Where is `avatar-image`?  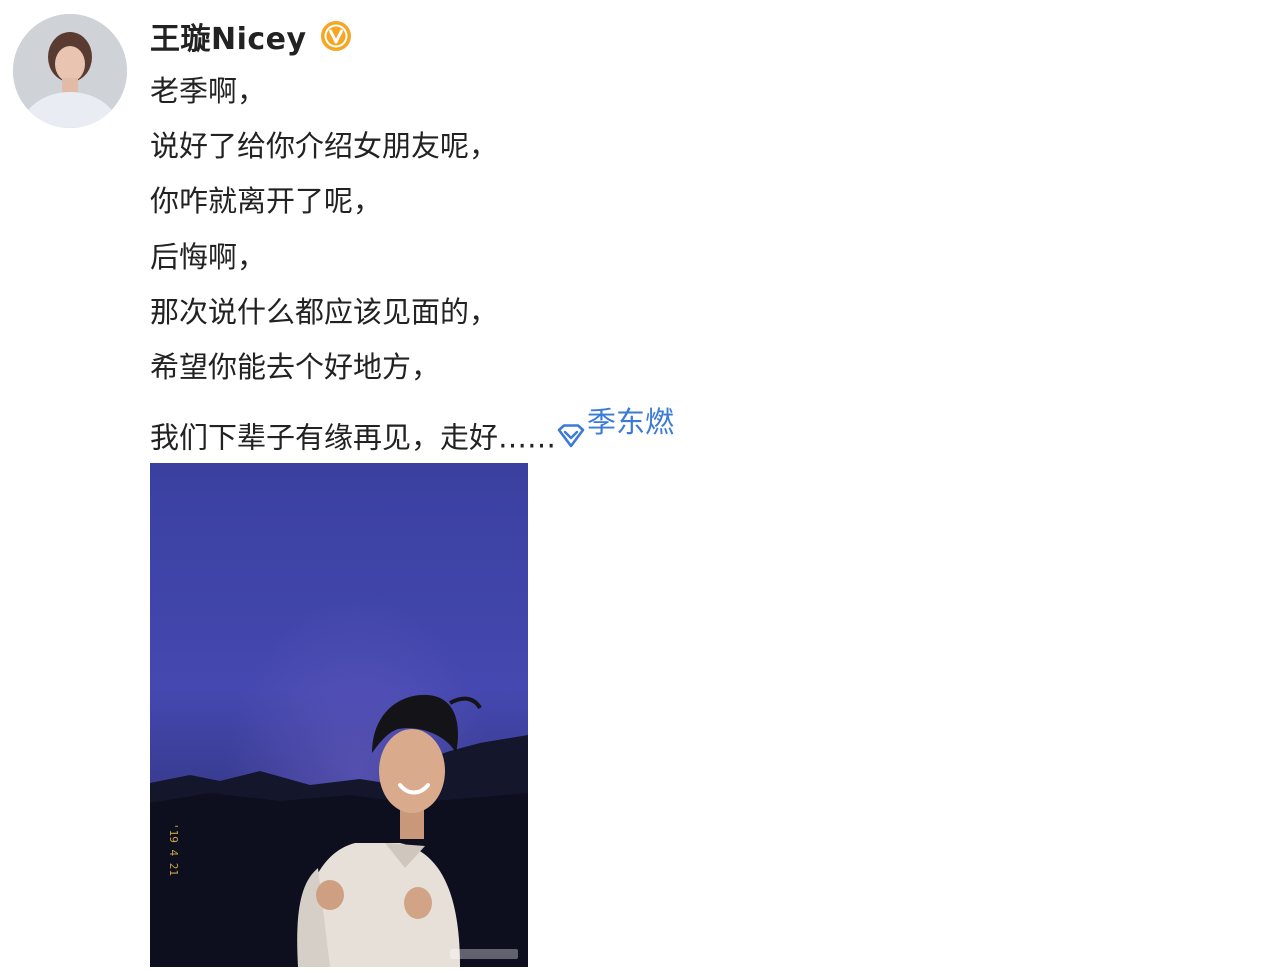
avatar-image is located at coordinates (70, 71).